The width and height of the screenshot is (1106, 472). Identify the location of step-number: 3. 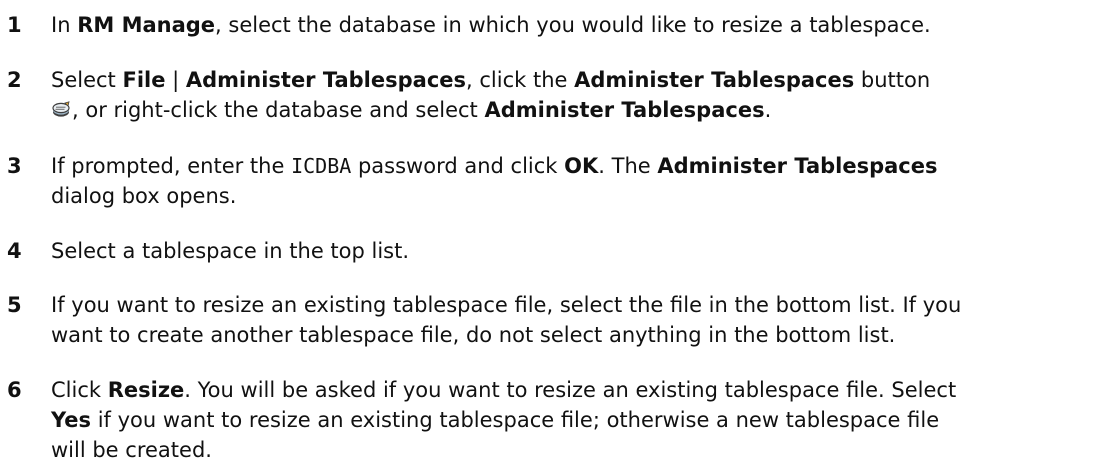
(14, 166).